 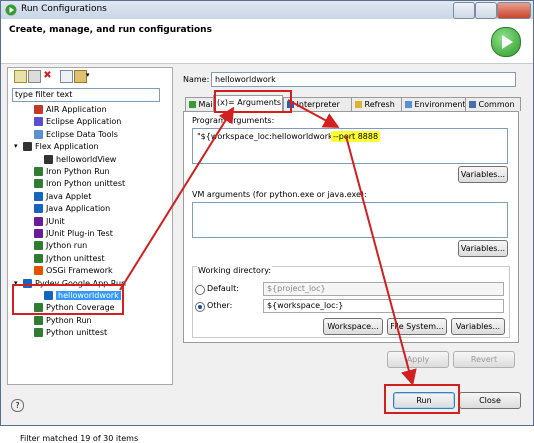 I want to click on annotation-box-arguments-tab, so click(x=253, y=101).